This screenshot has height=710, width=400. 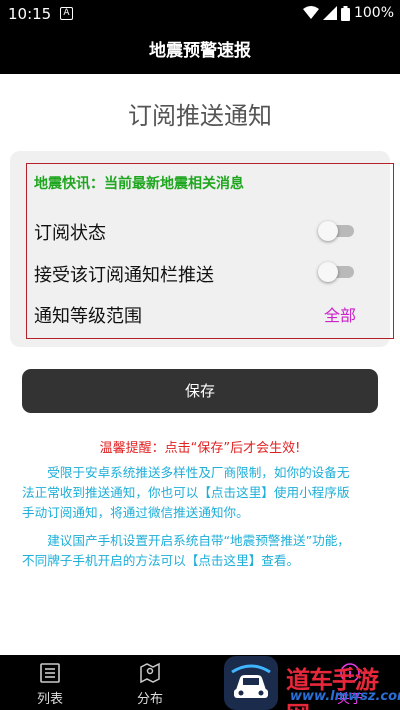 I want to click on signal-icon, so click(x=329, y=13).